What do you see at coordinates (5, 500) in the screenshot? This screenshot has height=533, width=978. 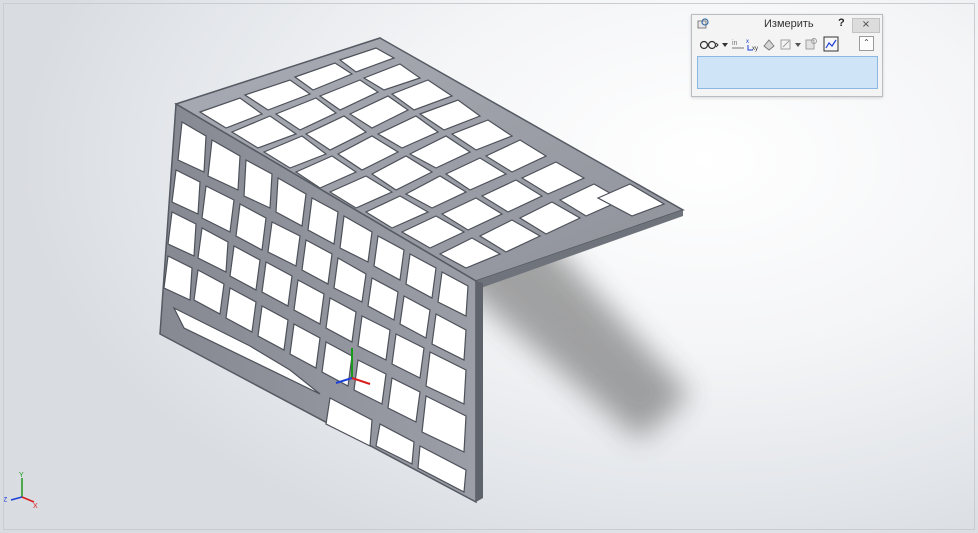 I see `triad-z-label: Z` at bounding box center [5, 500].